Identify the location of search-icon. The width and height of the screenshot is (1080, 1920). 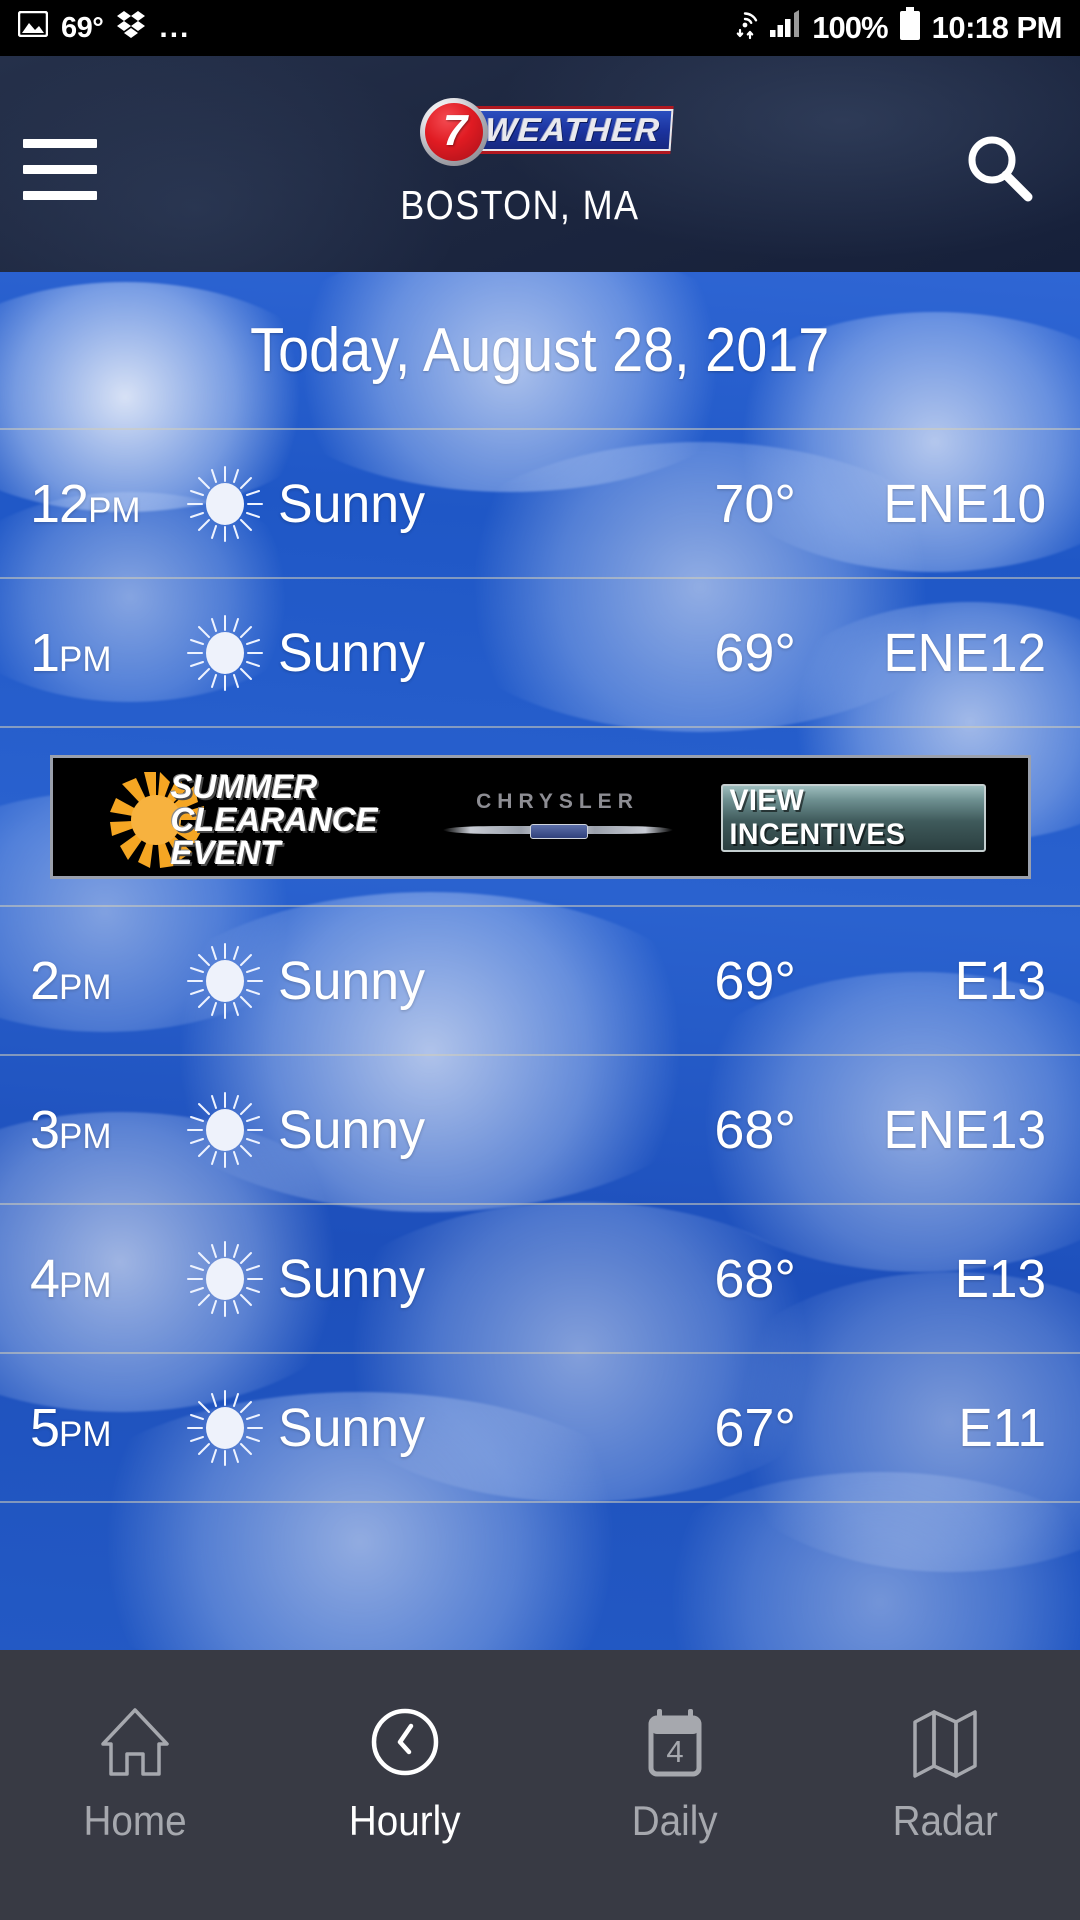
(1000, 164).